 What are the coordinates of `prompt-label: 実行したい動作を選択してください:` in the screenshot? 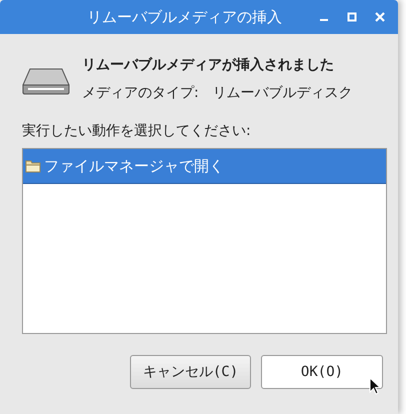 It's located at (137, 131).